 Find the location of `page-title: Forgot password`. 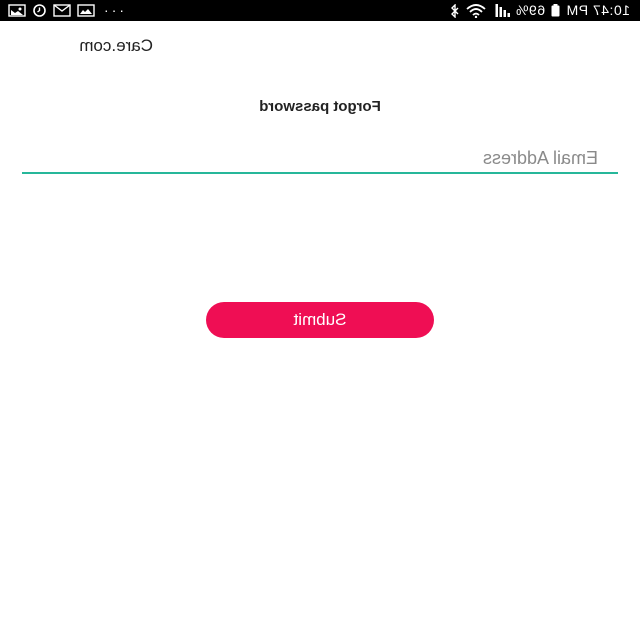

page-title: Forgot password is located at coordinates (320, 106).